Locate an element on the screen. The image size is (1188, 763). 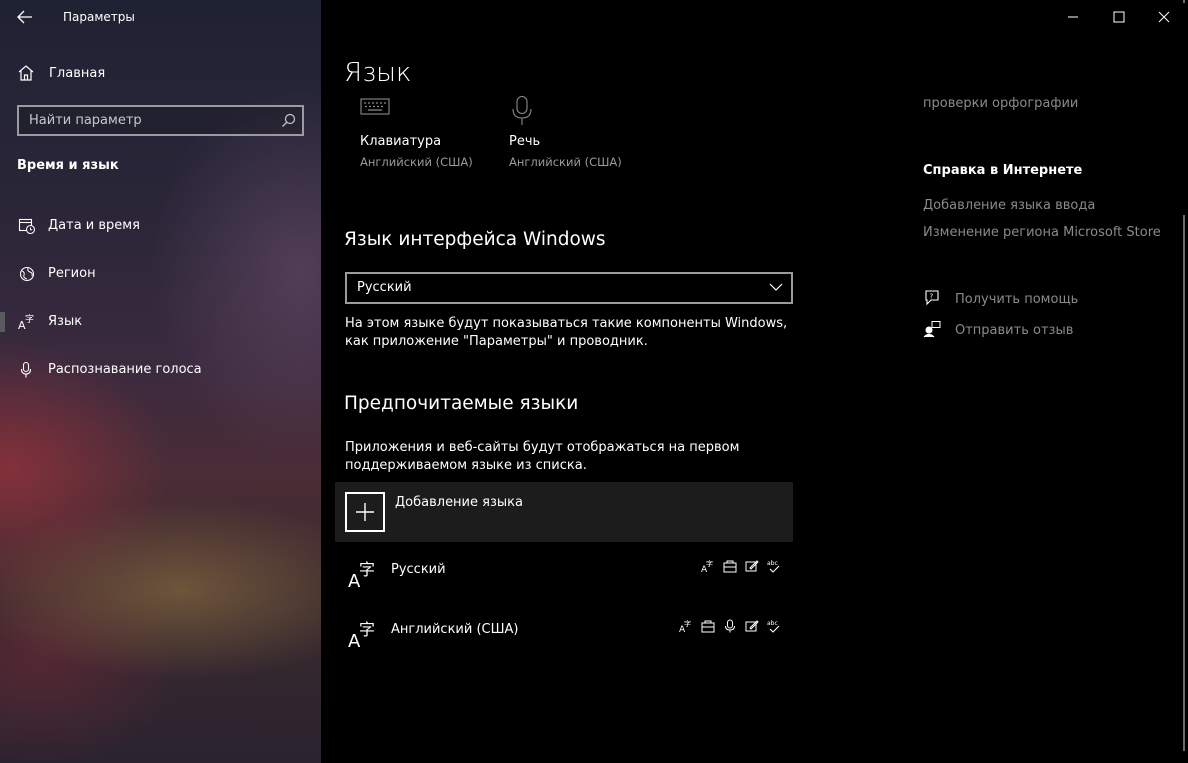
search-box is located at coordinates (160, 120).